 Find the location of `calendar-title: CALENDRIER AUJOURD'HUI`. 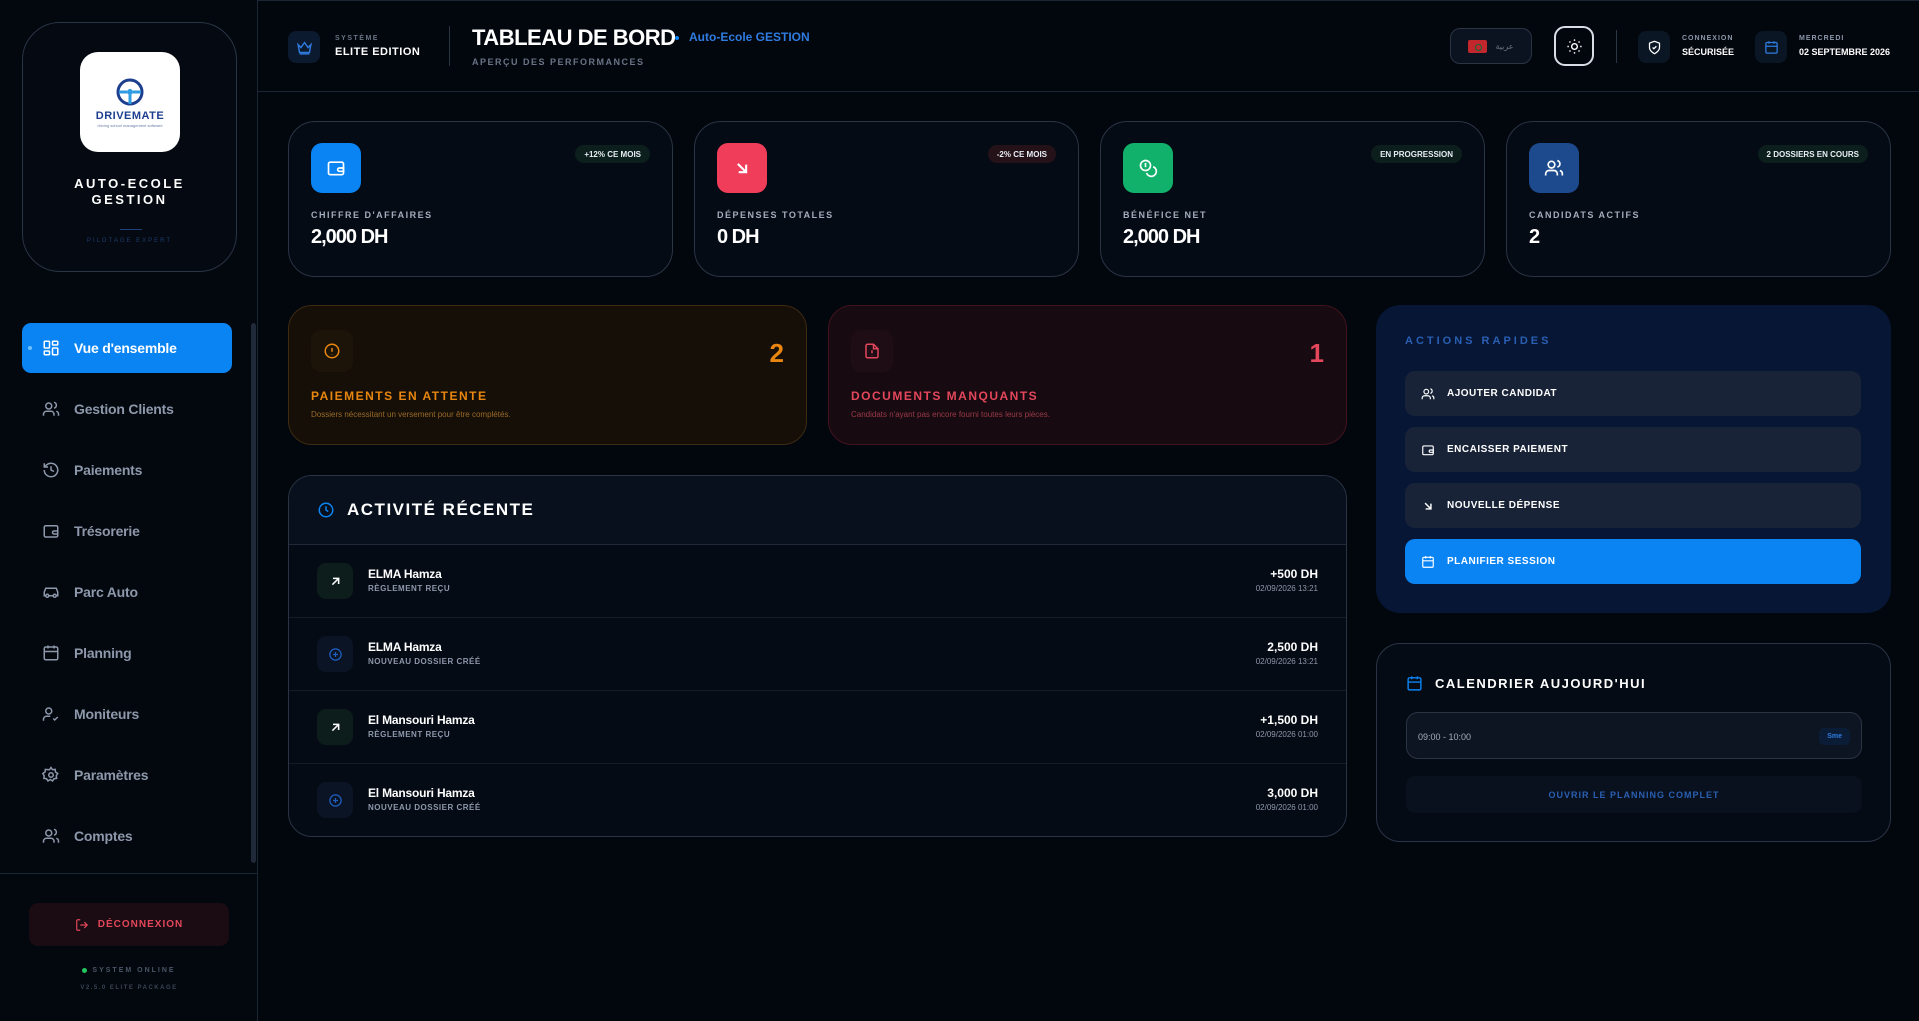

calendar-title: CALENDRIER AUJOURD'HUI is located at coordinates (1541, 683).